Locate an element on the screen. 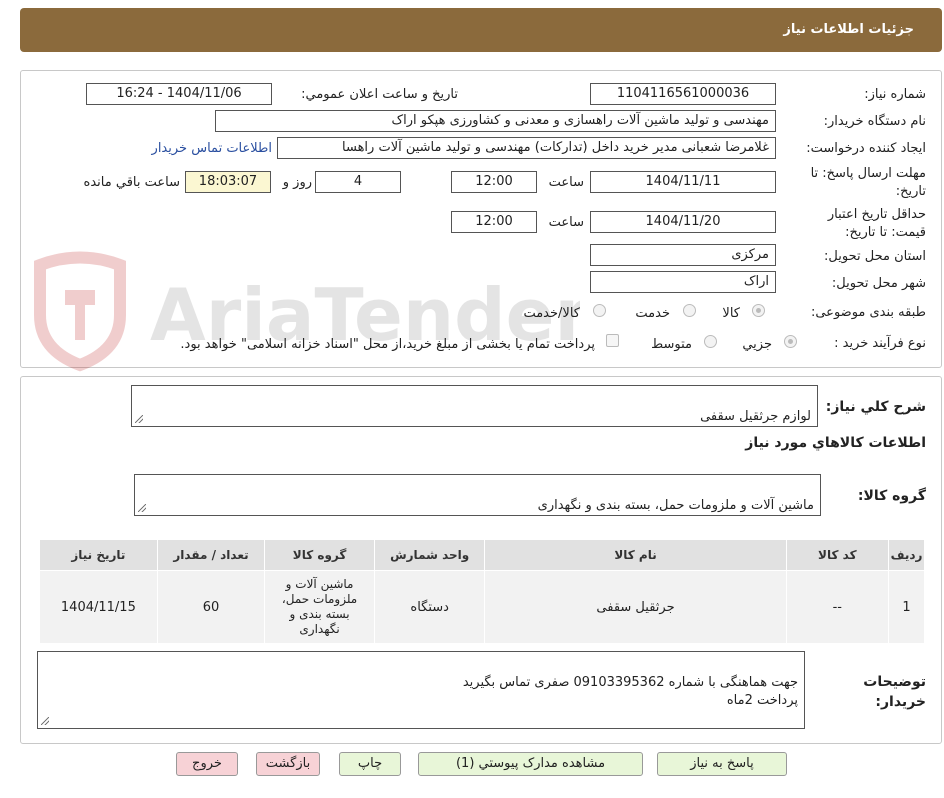 This screenshot has width=944, height=798. city-label: شهر محل تحویل: is located at coordinates (878, 283).